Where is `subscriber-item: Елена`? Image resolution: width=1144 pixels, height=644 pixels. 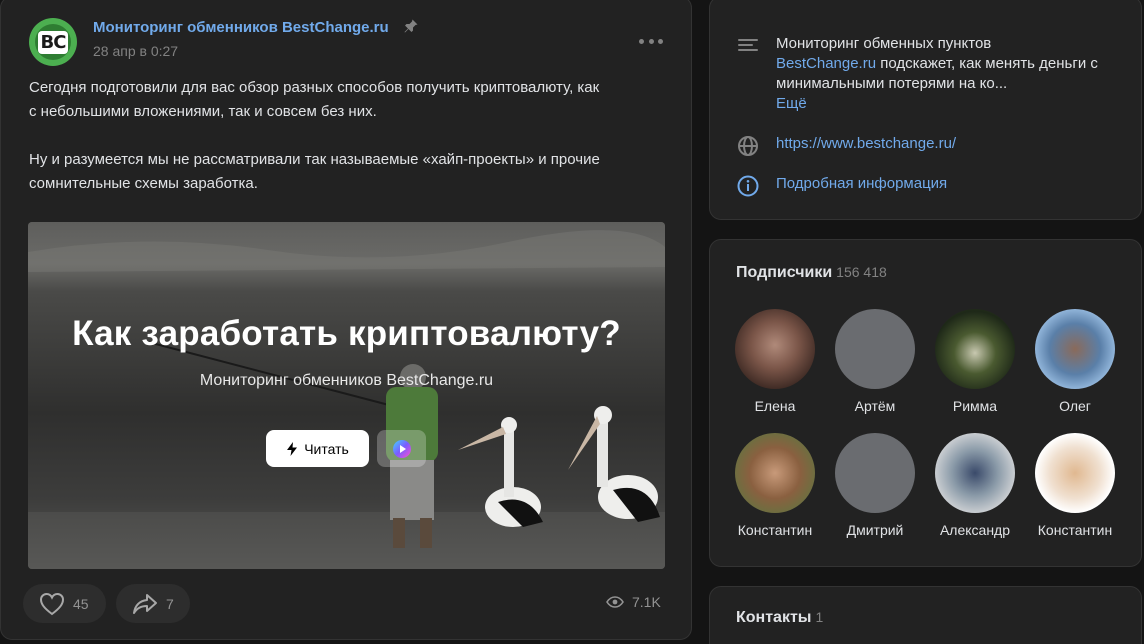 subscriber-item: Елена is located at coordinates (775, 361).